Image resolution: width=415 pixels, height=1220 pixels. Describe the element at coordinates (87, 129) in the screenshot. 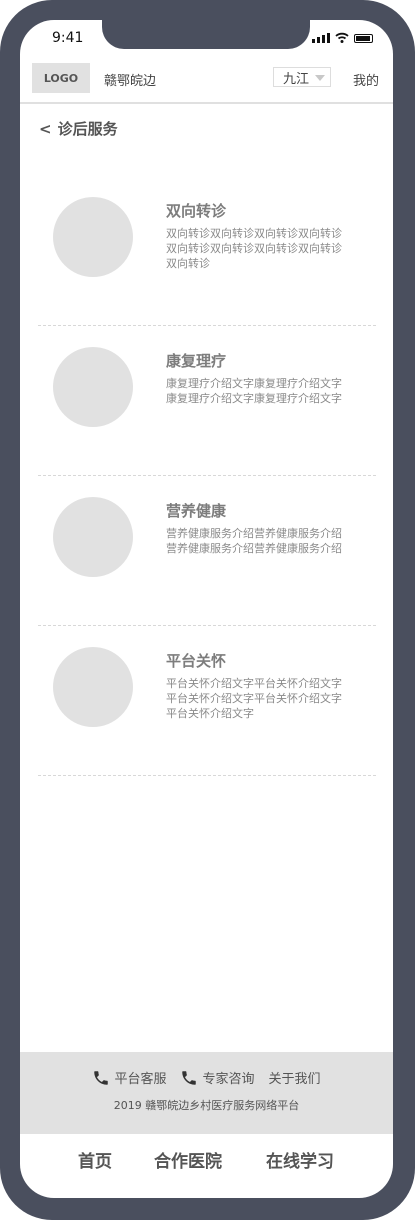

I see `page-title: 诊后服务` at that location.